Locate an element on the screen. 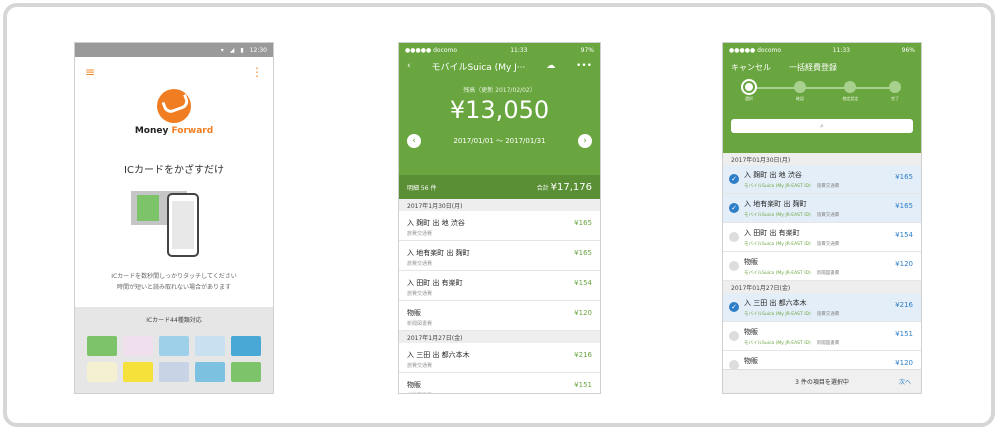  selectable-row: 物販モバイルSuica (My JR-EAST ID) 新聞図書費 ¥151 is located at coordinates (822, 336).